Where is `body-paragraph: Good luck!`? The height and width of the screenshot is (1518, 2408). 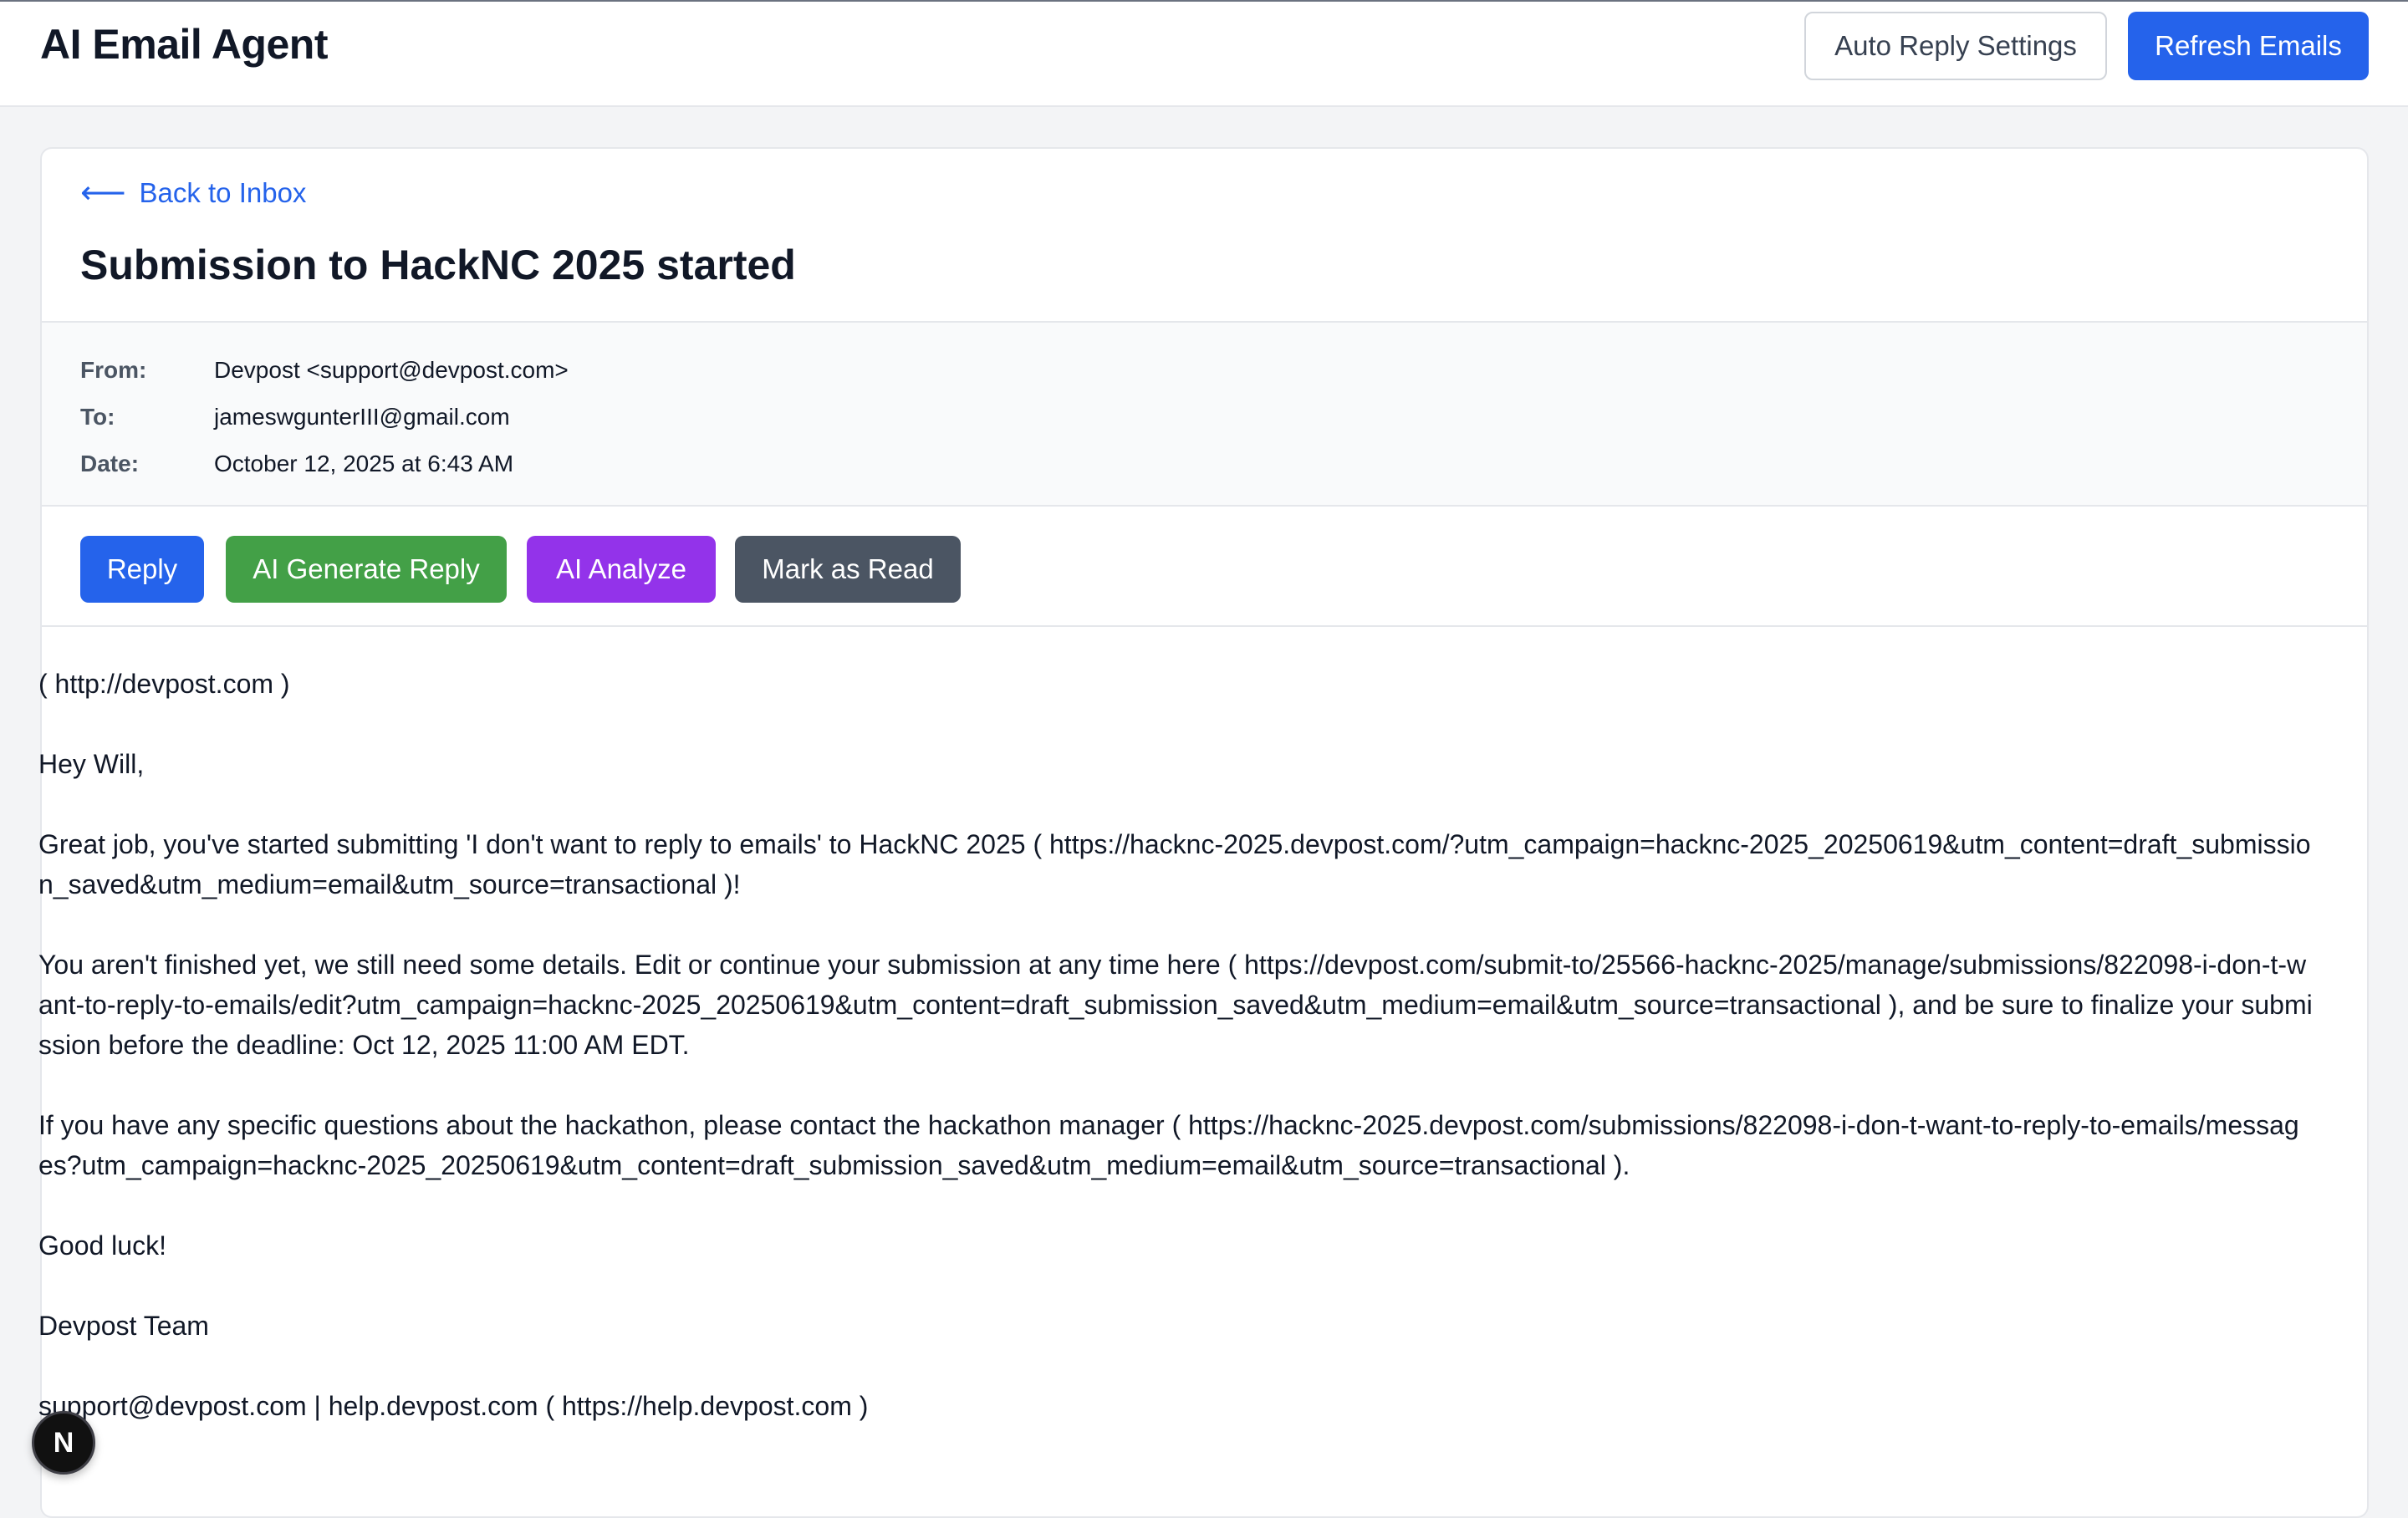 body-paragraph: Good luck! is located at coordinates (102, 1245).